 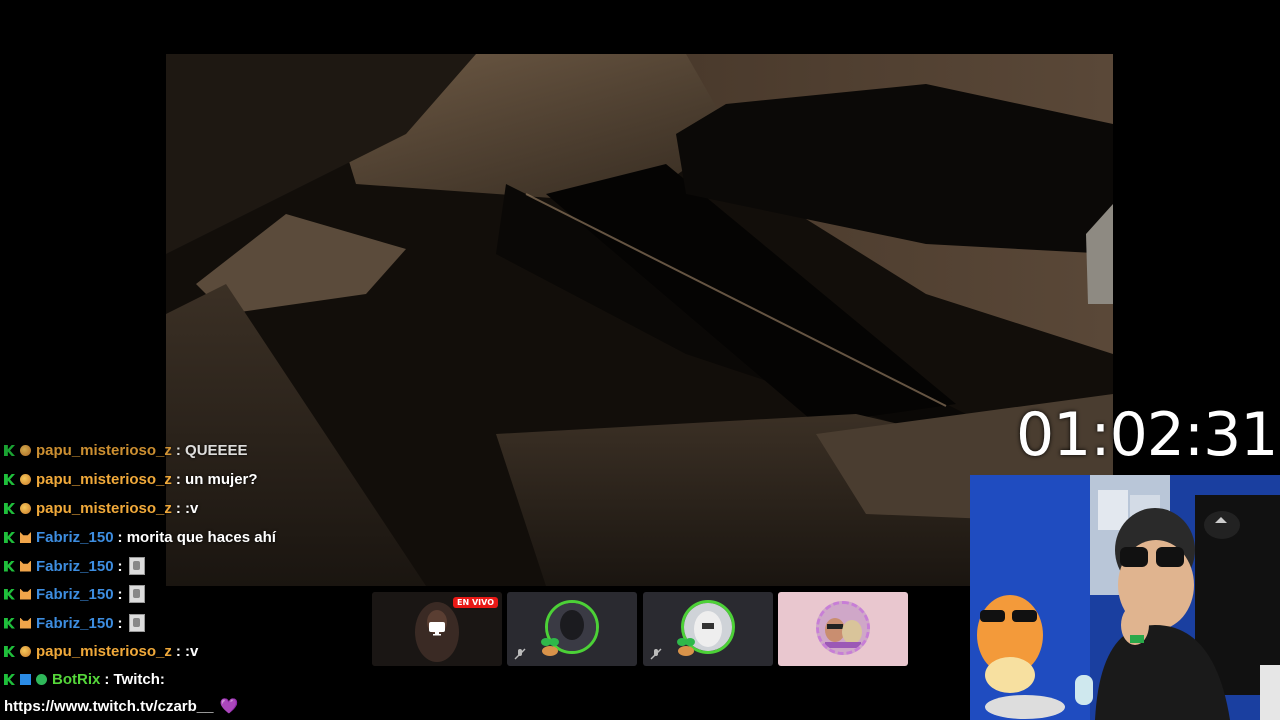 What do you see at coordinates (216, 479) in the screenshot?
I see `chat-text: : un mujer?` at bounding box center [216, 479].